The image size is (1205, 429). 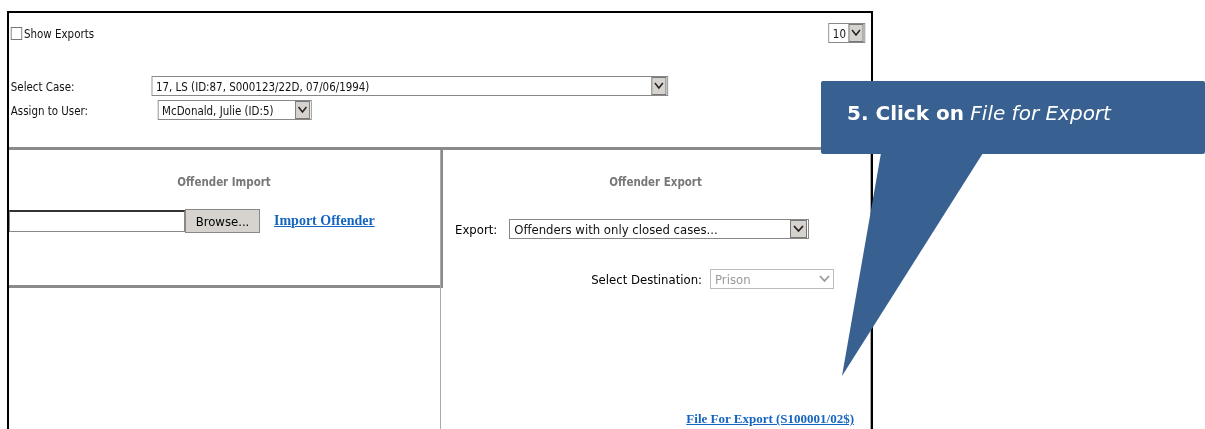 I want to click on user-select: McDonald, Julie (ID:5), so click(x=234, y=110).